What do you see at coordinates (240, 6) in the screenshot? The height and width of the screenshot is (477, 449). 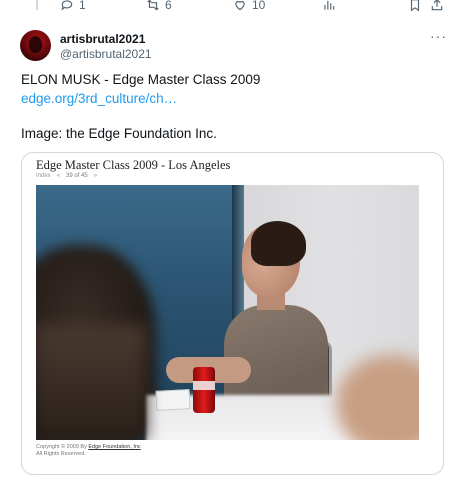 I see `heart-icon` at bounding box center [240, 6].